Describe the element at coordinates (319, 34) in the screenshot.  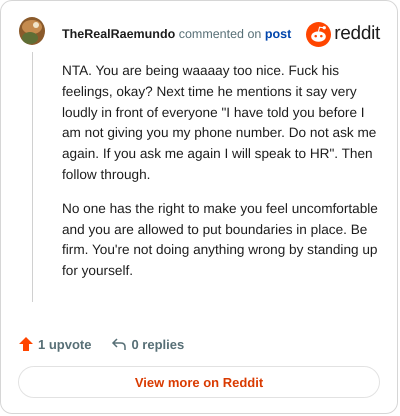
I see `reddit-logo-icon` at that location.